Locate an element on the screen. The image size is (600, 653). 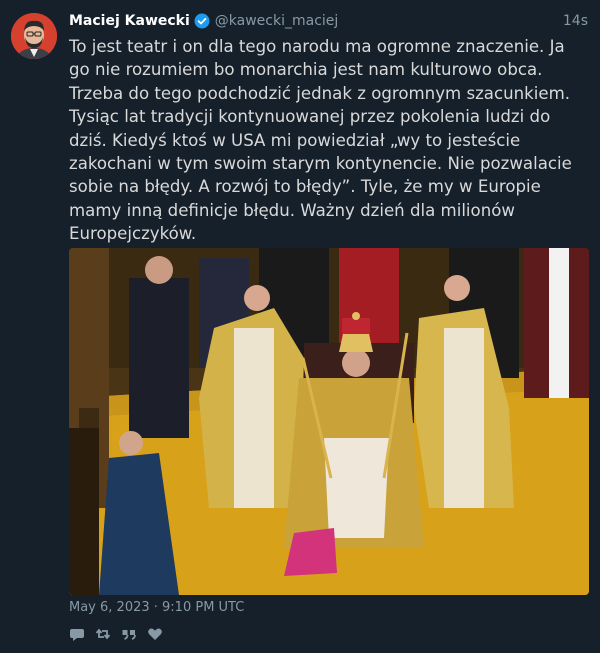
verified-badge-icon is located at coordinates (202, 21).